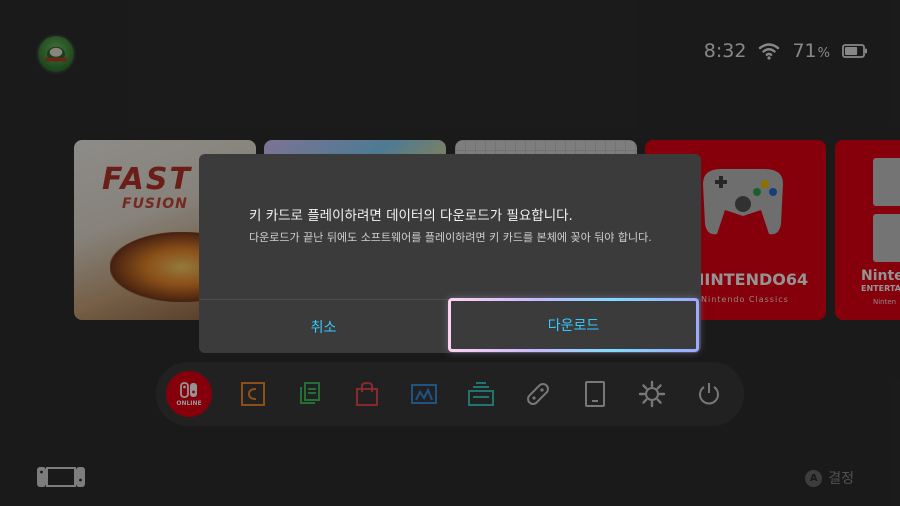  Describe the element at coordinates (323, 326) in the screenshot. I see `cancel-button: 취소` at that location.